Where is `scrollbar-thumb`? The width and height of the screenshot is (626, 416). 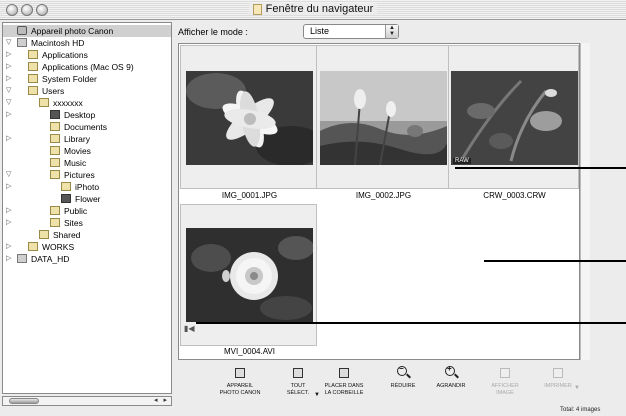 scrollbar-thumb is located at coordinates (24, 401).